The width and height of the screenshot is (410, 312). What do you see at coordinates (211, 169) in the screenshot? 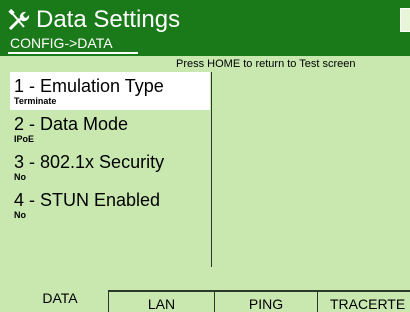
I see `panel-divider` at bounding box center [211, 169].